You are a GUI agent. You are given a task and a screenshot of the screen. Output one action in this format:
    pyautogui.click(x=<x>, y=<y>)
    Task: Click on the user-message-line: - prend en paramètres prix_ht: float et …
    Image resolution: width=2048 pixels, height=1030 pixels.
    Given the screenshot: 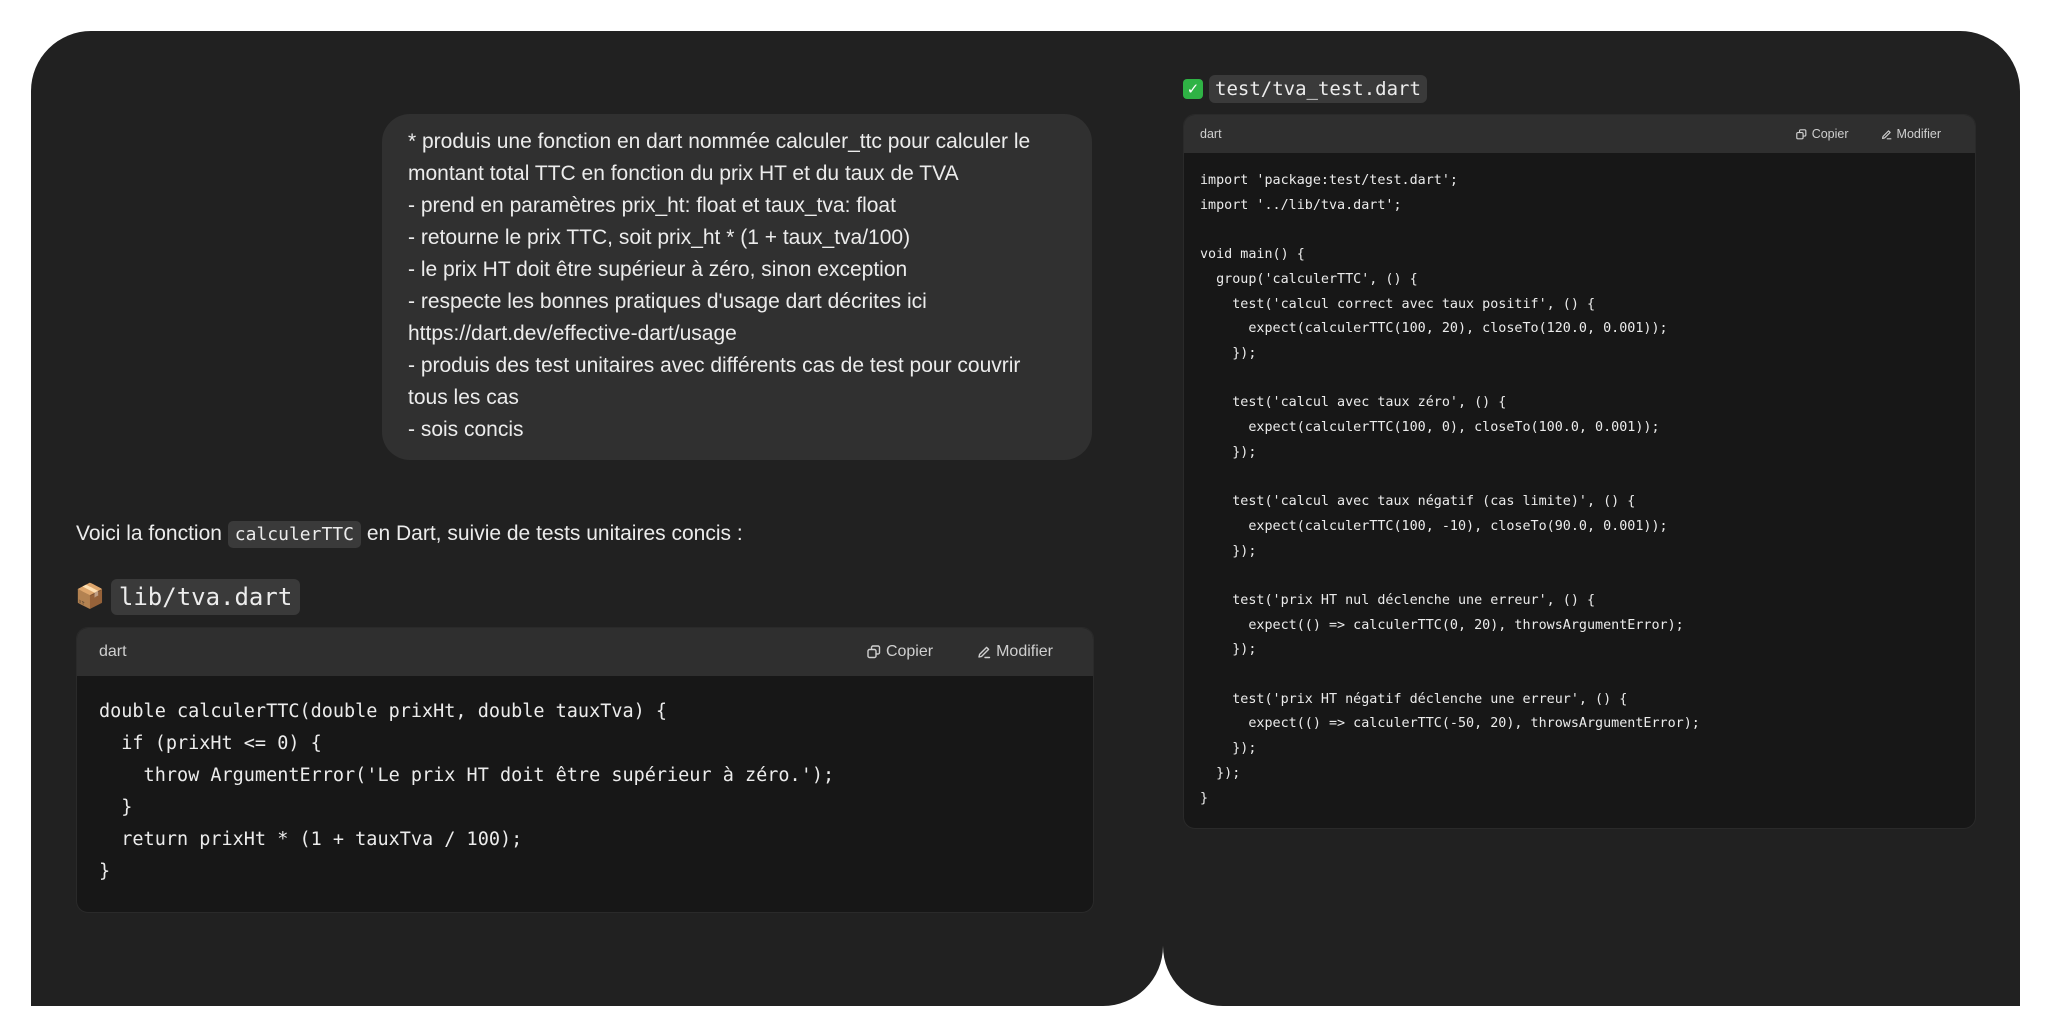 What is the action you would take?
    pyautogui.click(x=652, y=205)
    